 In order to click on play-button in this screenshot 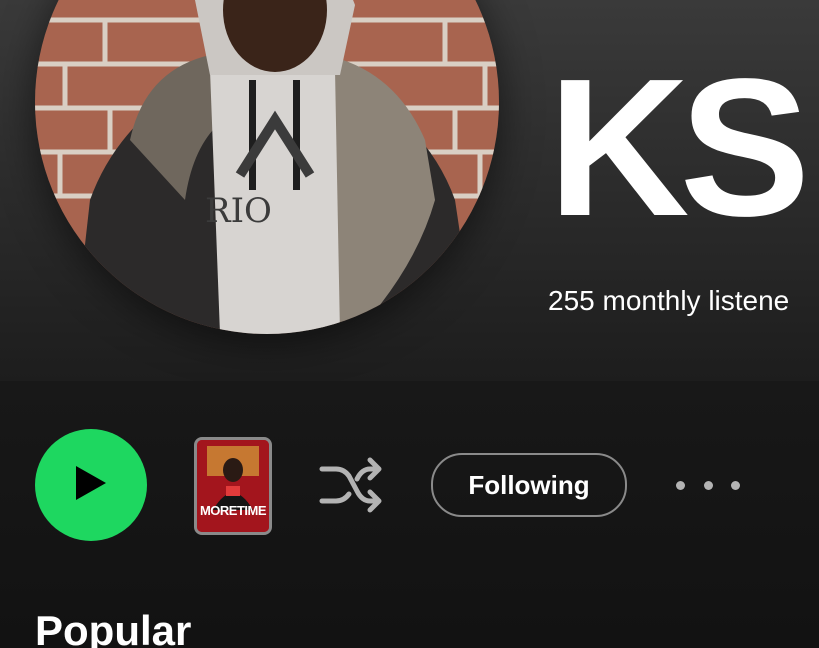, I will do `click(91, 485)`.